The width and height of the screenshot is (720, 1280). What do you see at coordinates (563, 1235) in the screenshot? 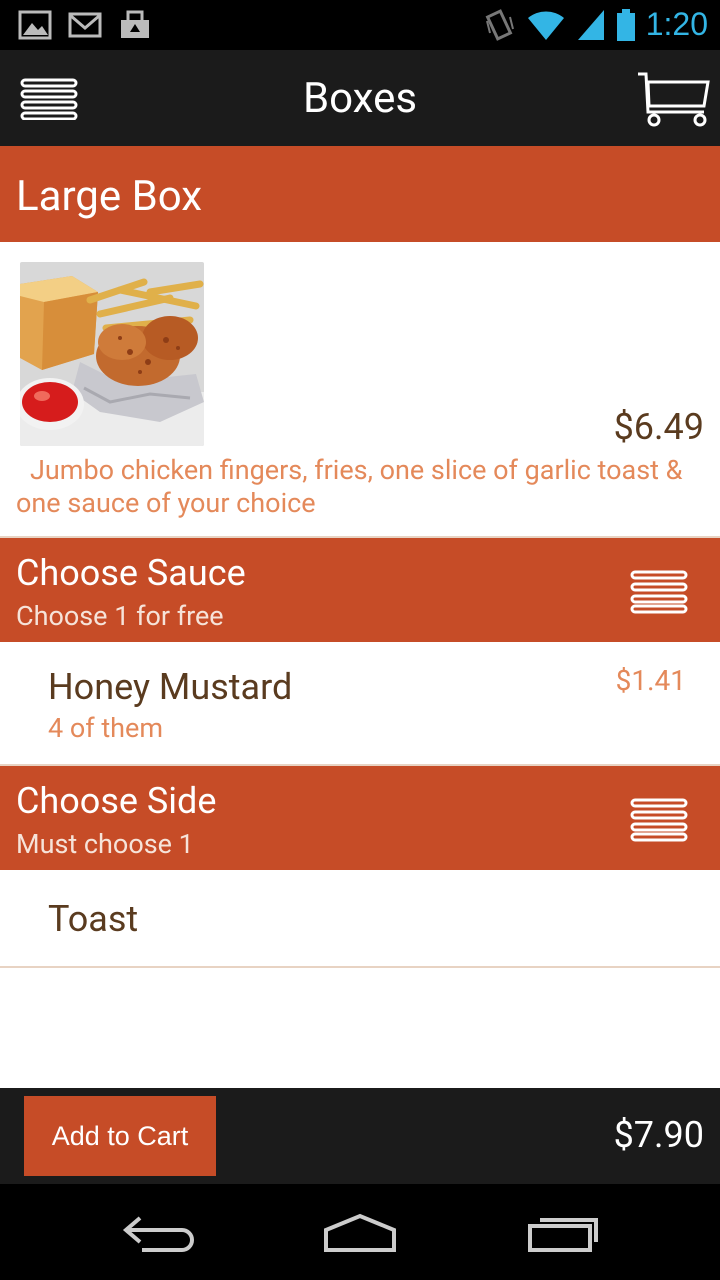
I see `recents-icon` at bounding box center [563, 1235].